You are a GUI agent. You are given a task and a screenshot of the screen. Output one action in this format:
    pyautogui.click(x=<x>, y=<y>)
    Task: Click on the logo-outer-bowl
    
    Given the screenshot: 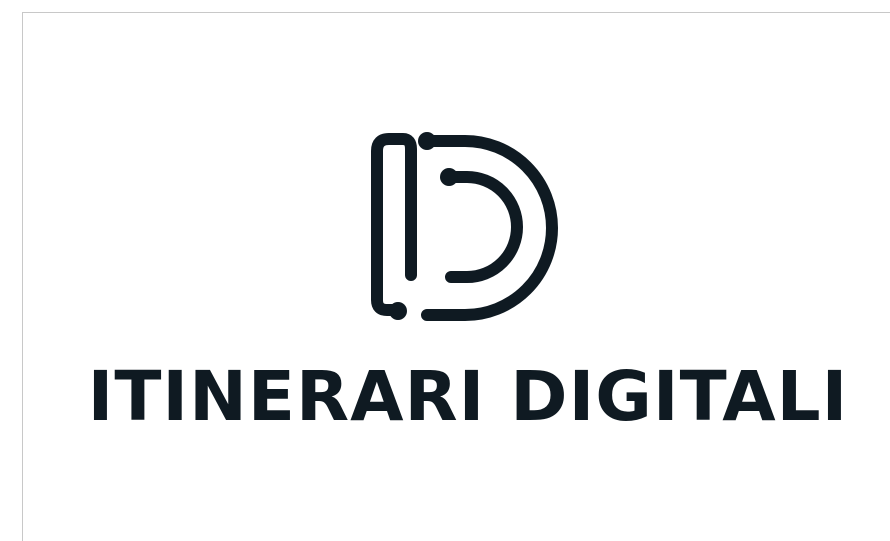 What is the action you would take?
    pyautogui.click(x=489, y=228)
    